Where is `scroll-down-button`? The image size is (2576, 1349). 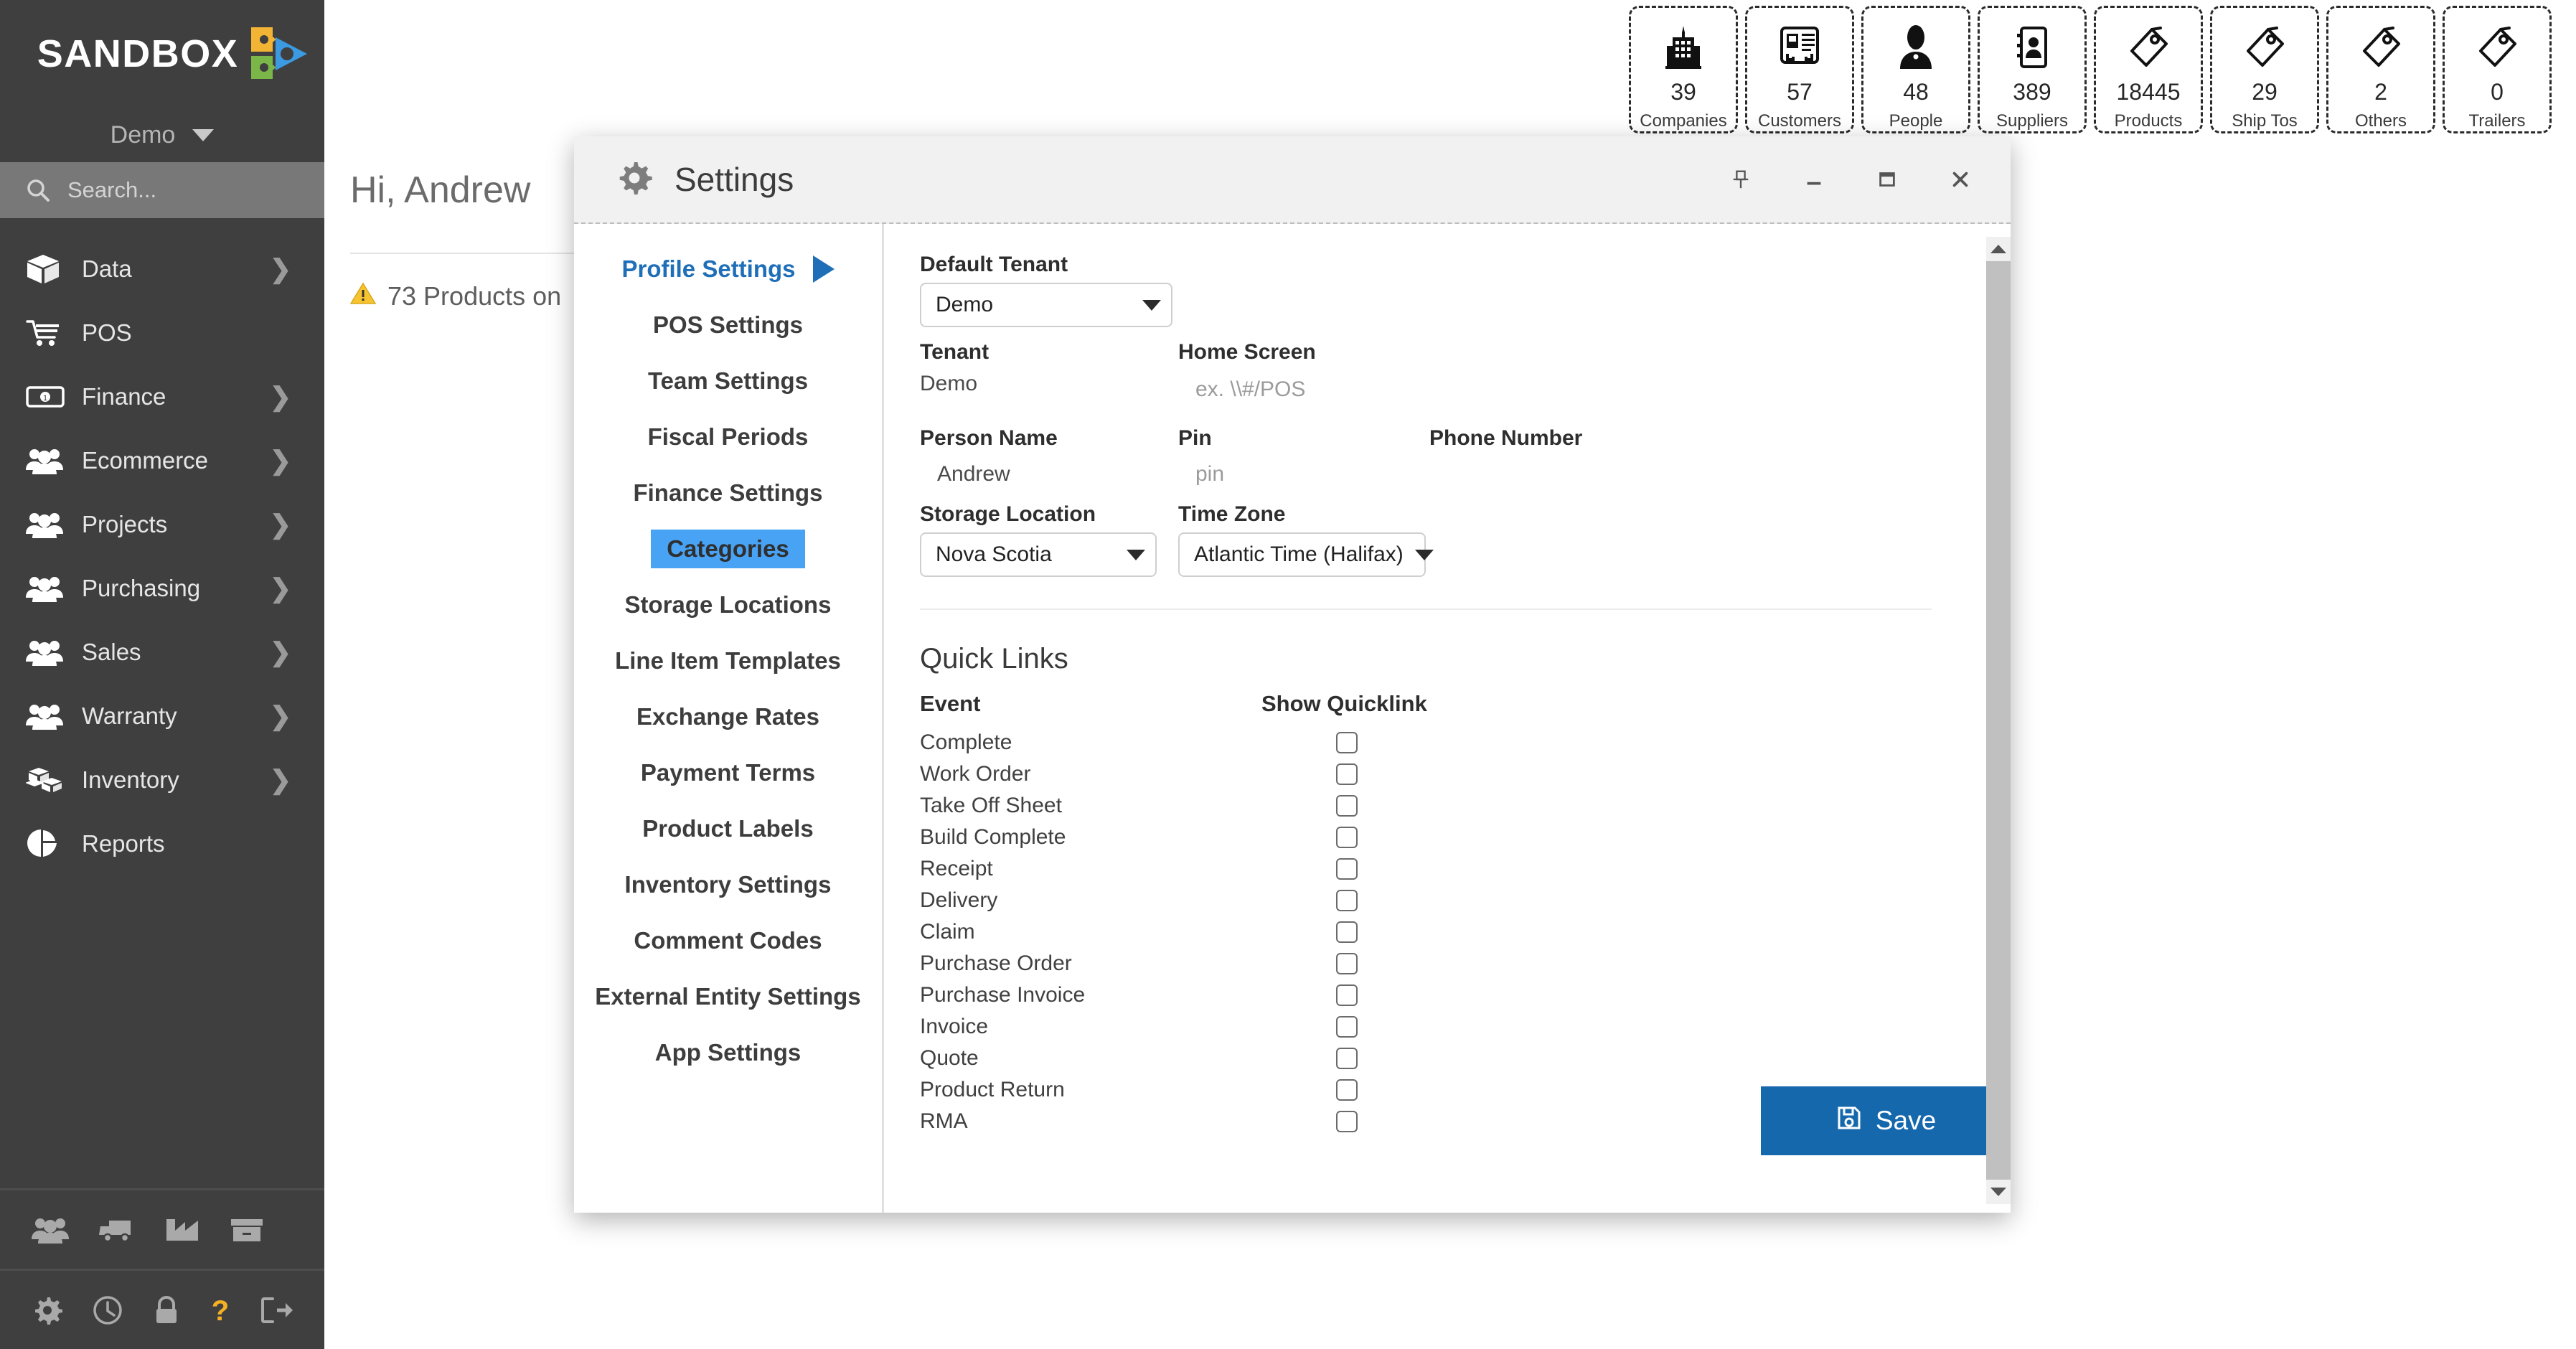 scroll-down-button is located at coordinates (1998, 1192).